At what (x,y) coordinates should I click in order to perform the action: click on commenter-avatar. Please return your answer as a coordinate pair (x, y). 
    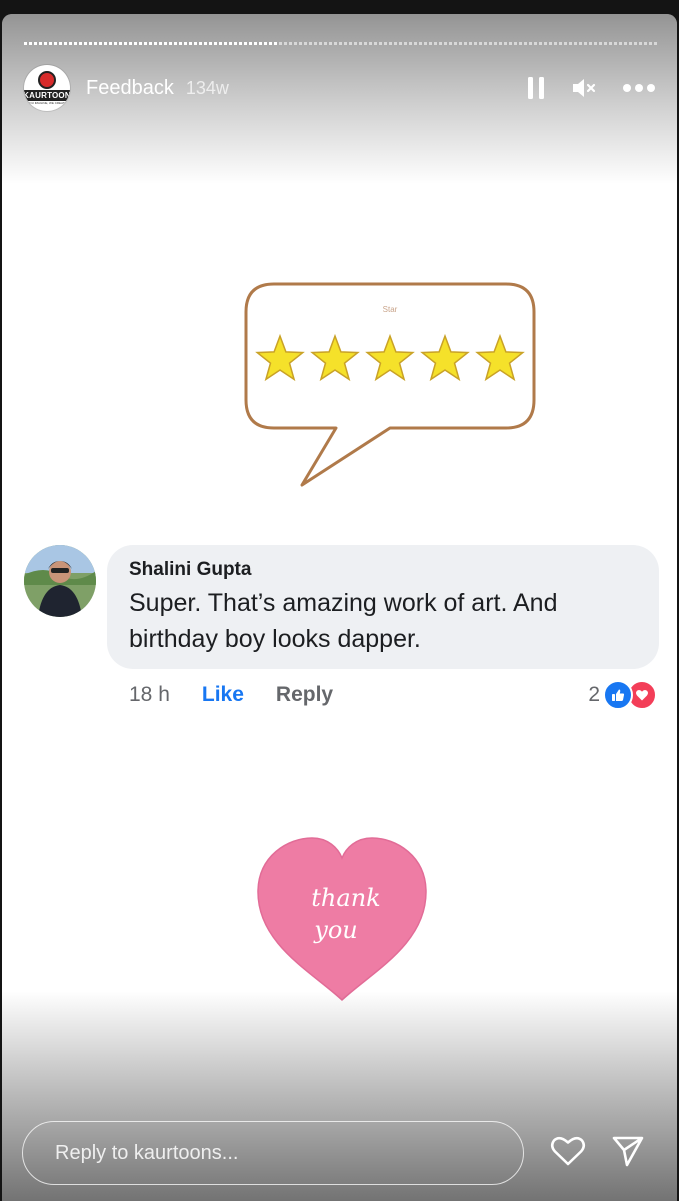
    Looking at the image, I should click on (60, 581).